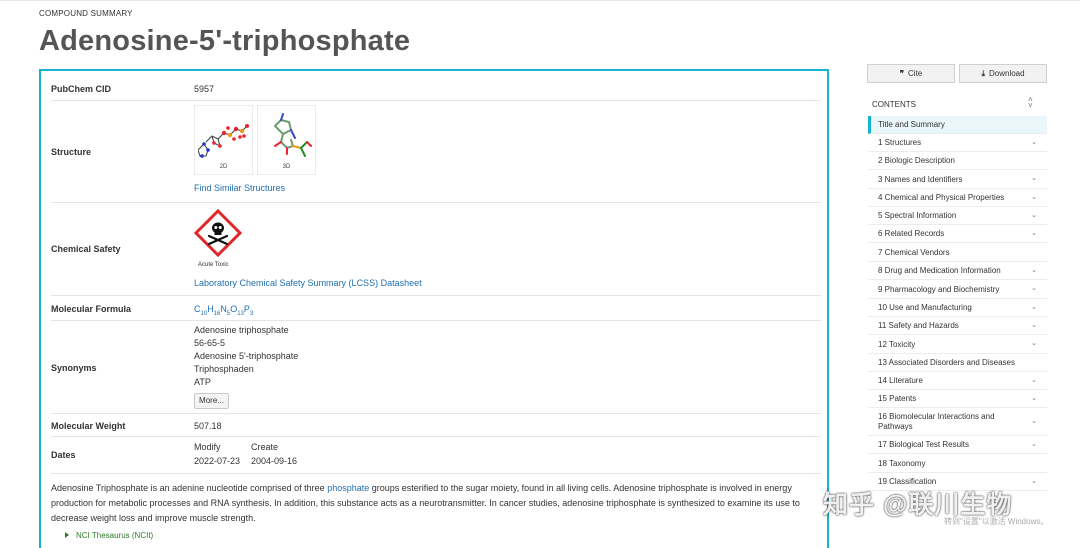 This screenshot has height=548, width=1080. What do you see at coordinates (957, 252) in the screenshot?
I see `toc-item: 7 Chemical Vendors` at bounding box center [957, 252].